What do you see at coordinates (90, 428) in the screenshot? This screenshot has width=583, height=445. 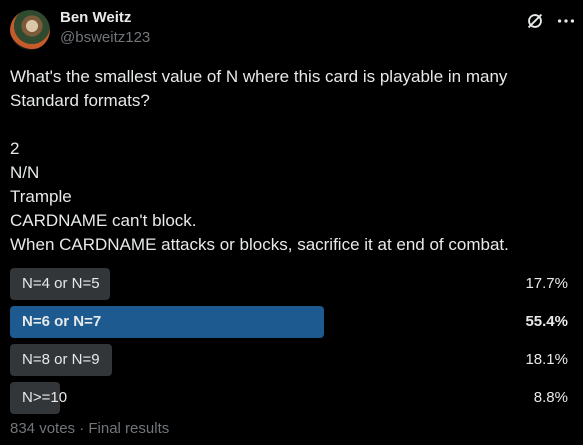 I see `poll-footer: 834 votes · Final results` at bounding box center [90, 428].